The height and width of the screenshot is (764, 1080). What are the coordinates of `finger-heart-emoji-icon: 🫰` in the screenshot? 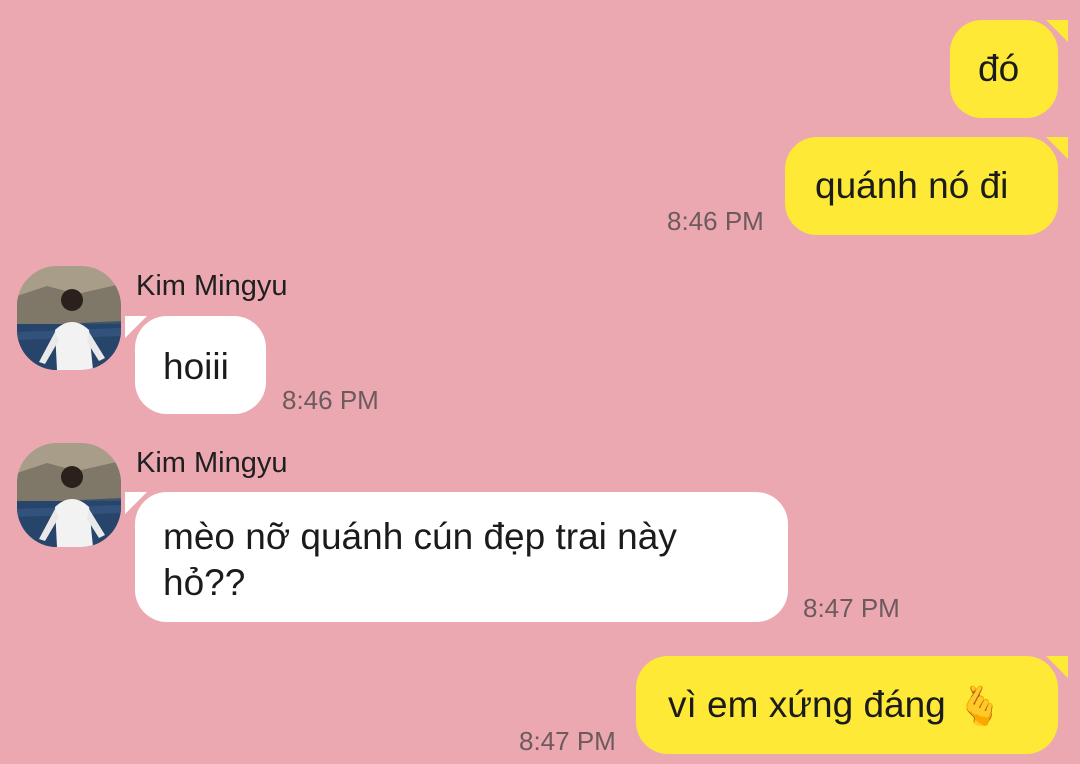 It's located at (980, 707).